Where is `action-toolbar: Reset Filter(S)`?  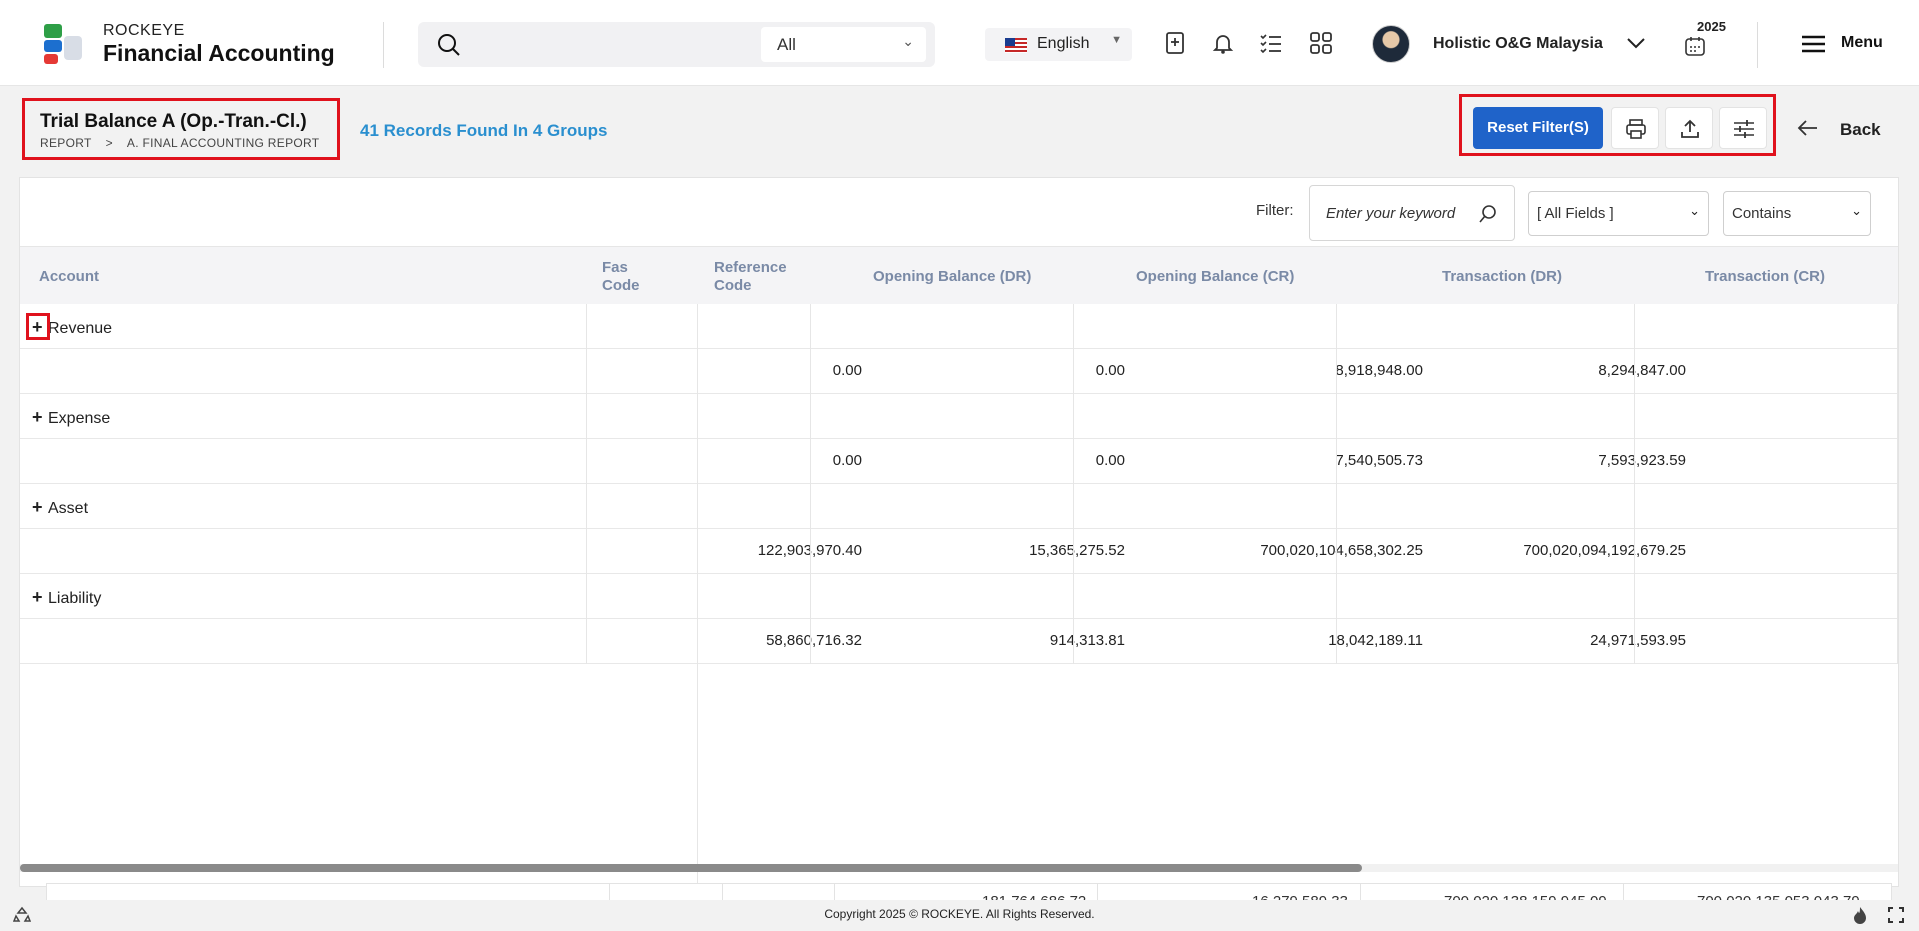
action-toolbar: Reset Filter(S) is located at coordinates (1617, 125).